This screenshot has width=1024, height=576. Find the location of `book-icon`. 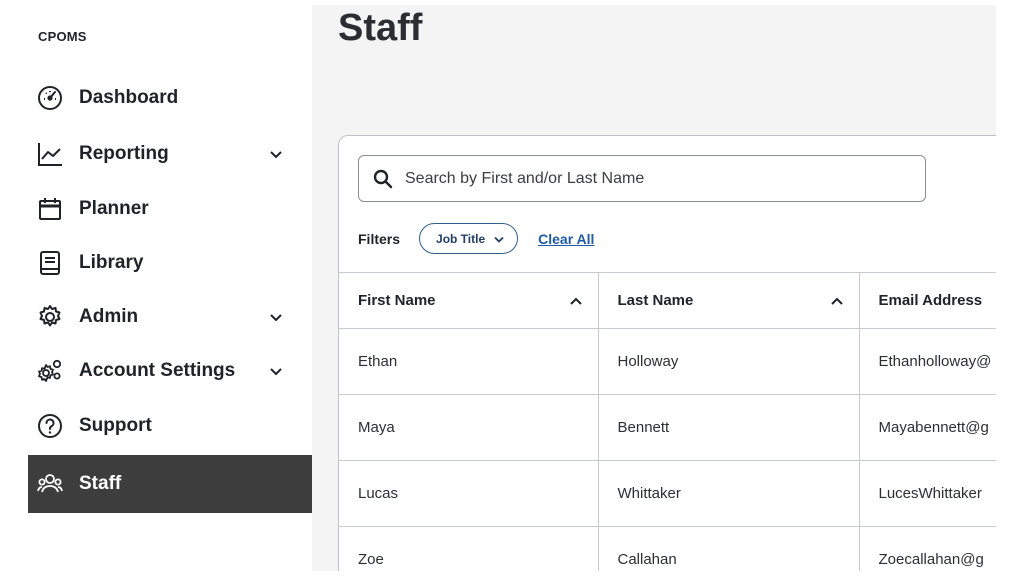

book-icon is located at coordinates (50, 263).